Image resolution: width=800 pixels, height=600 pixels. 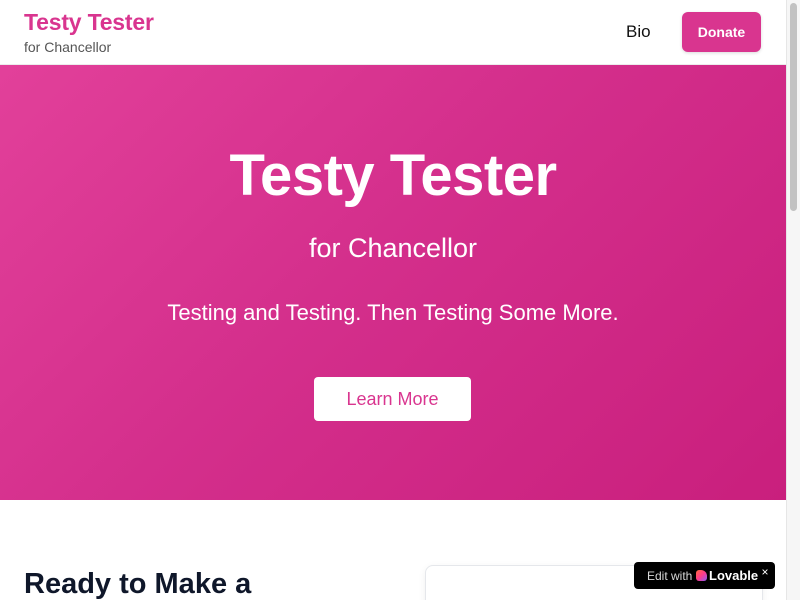 I want to click on site-header: Testy Tester for Chancellor Bio Donate, so click(x=393, y=32).